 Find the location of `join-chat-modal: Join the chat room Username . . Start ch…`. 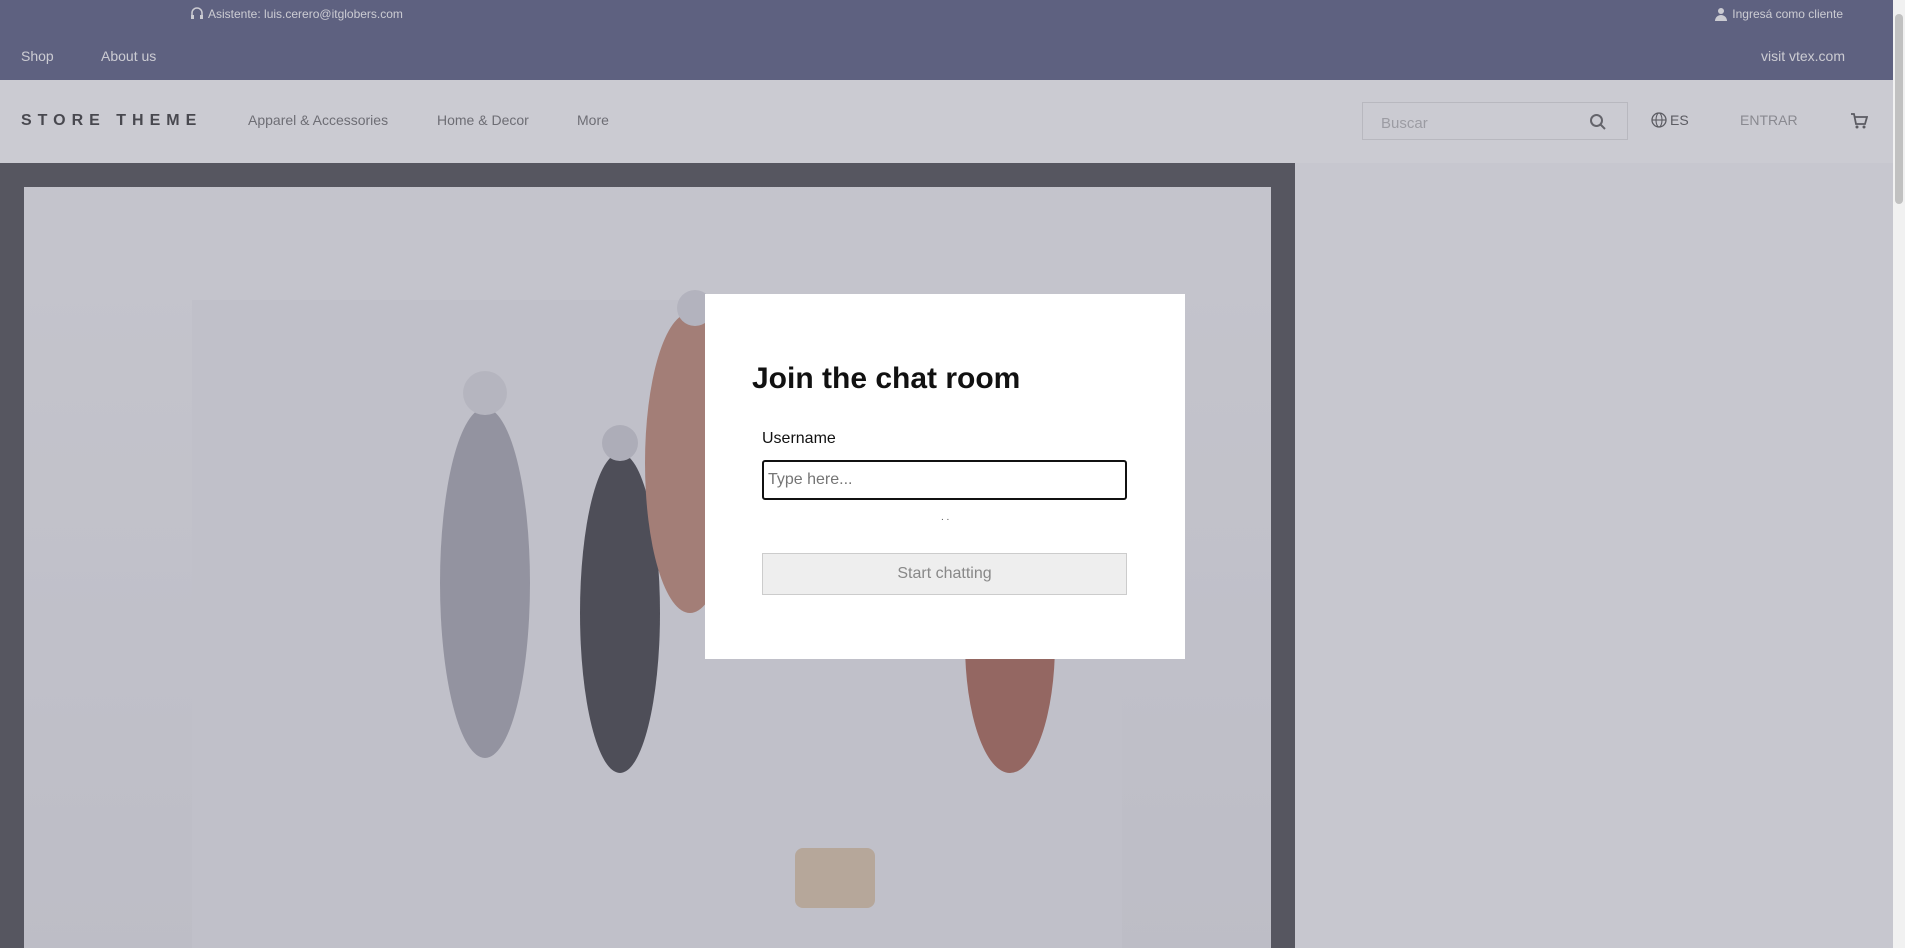

join-chat-modal: Join the chat room Username . . Start ch… is located at coordinates (945, 476).